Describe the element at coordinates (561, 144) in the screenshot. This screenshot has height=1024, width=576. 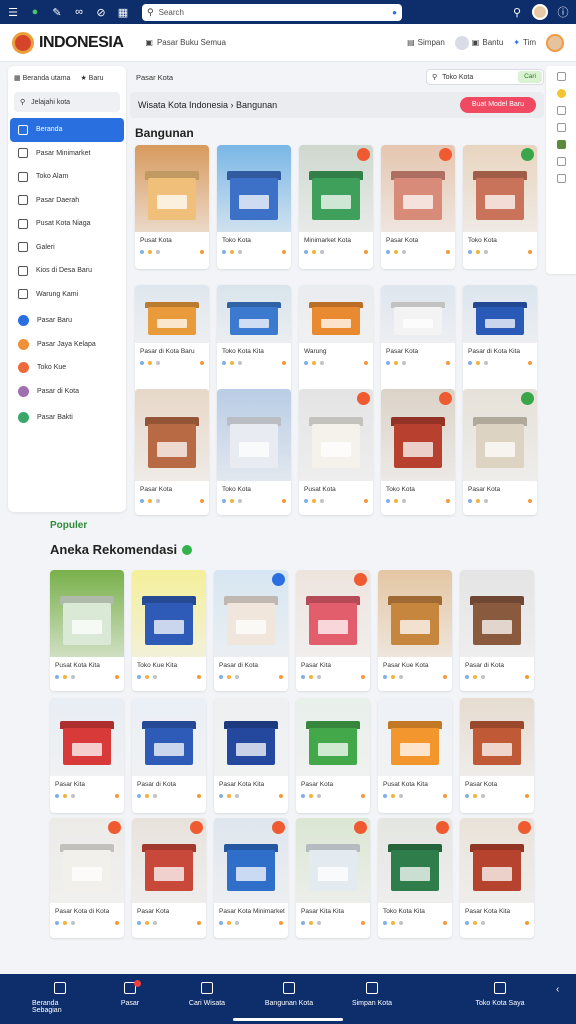
I see `leaf-icon` at that location.